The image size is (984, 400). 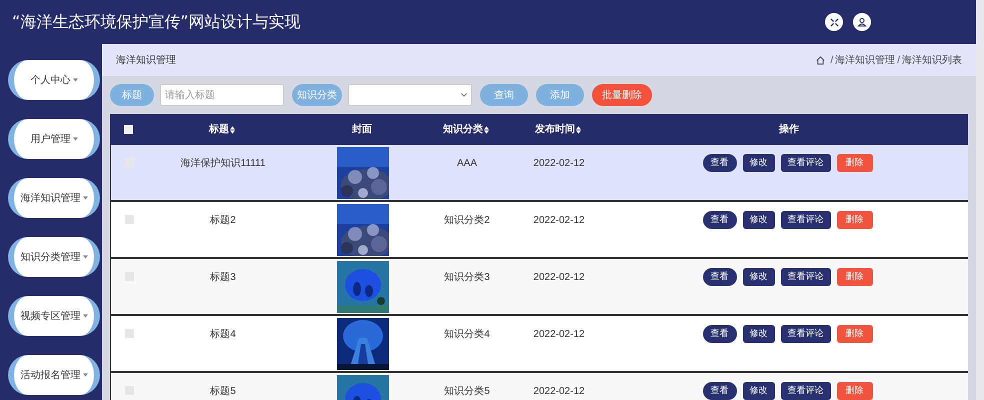 What do you see at coordinates (222, 95) in the screenshot?
I see `title-search-field: 请输入标题` at bounding box center [222, 95].